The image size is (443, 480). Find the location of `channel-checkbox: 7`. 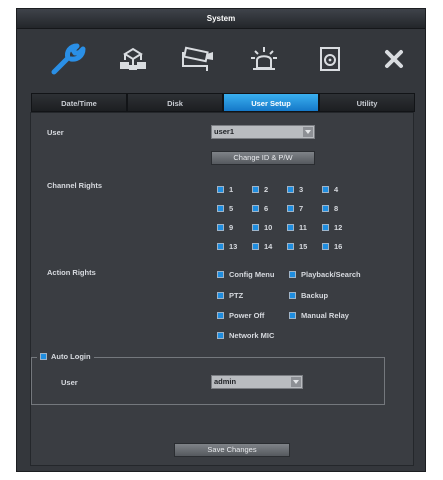

channel-checkbox: 7 is located at coordinates (295, 208).